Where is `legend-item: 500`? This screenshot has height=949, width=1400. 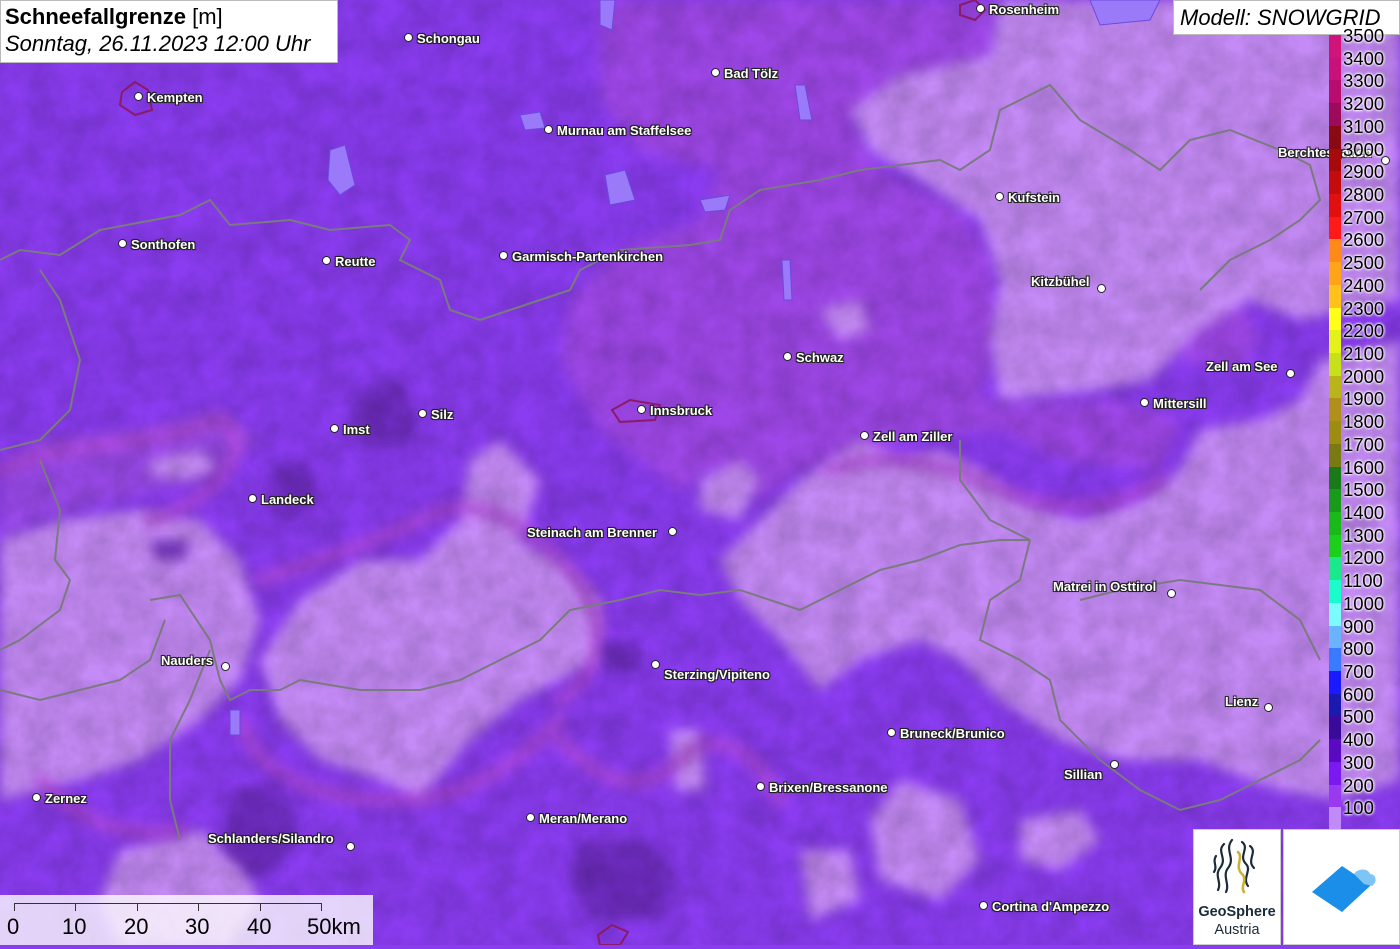 legend-item: 500 is located at coordinates (1364, 722).